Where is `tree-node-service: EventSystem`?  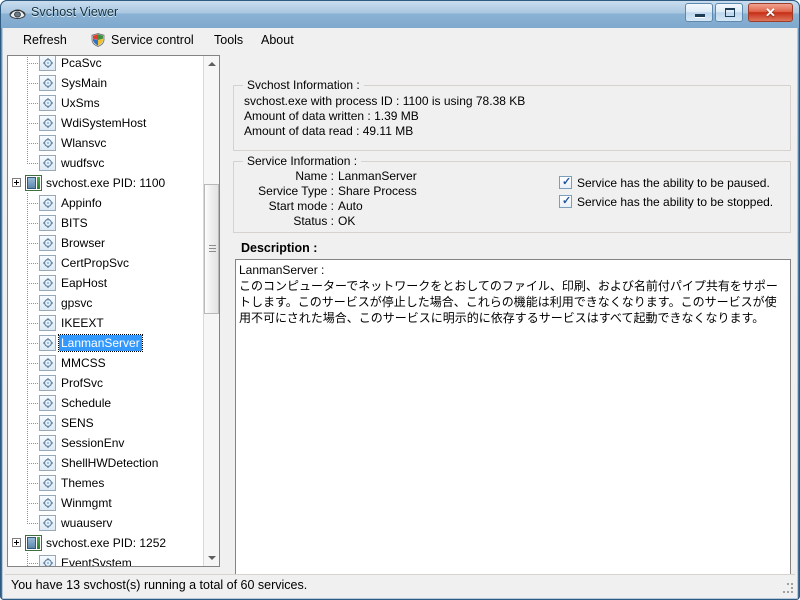 tree-node-service: EventSystem is located at coordinates (106, 559).